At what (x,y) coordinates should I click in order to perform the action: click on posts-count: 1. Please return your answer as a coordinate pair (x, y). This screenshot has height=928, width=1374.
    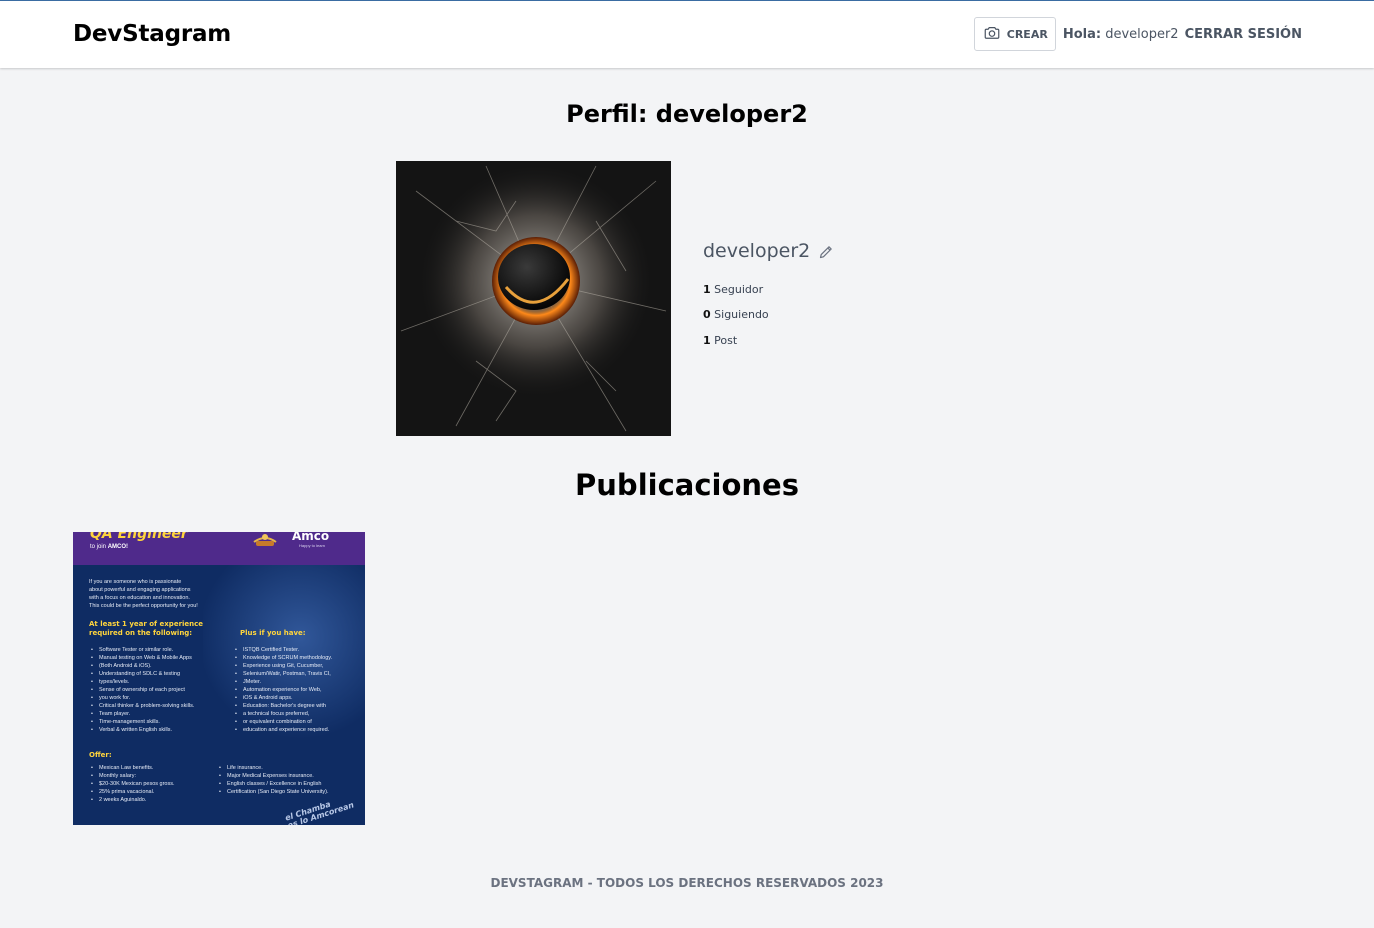
    Looking at the image, I should click on (707, 340).